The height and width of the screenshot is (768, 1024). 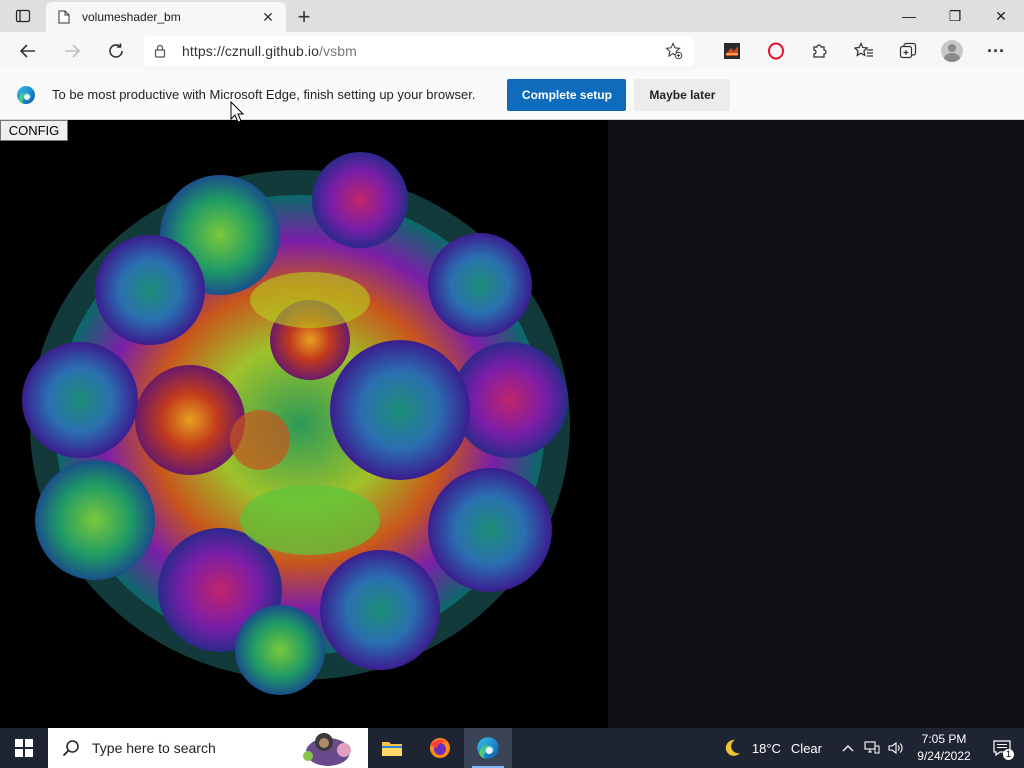 I want to click on config-button: CONFIG, so click(x=34, y=130).